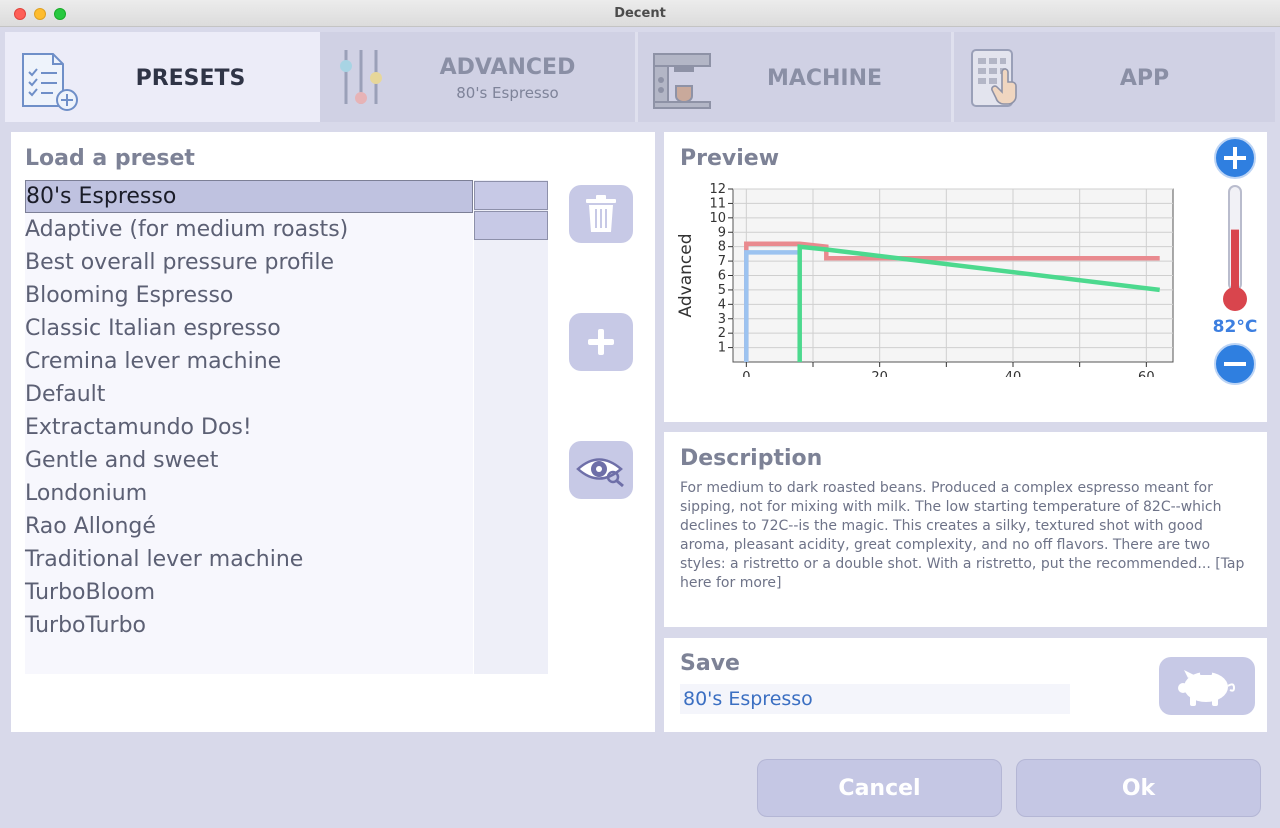  I want to click on temperature-value: 82°C, so click(1235, 327).